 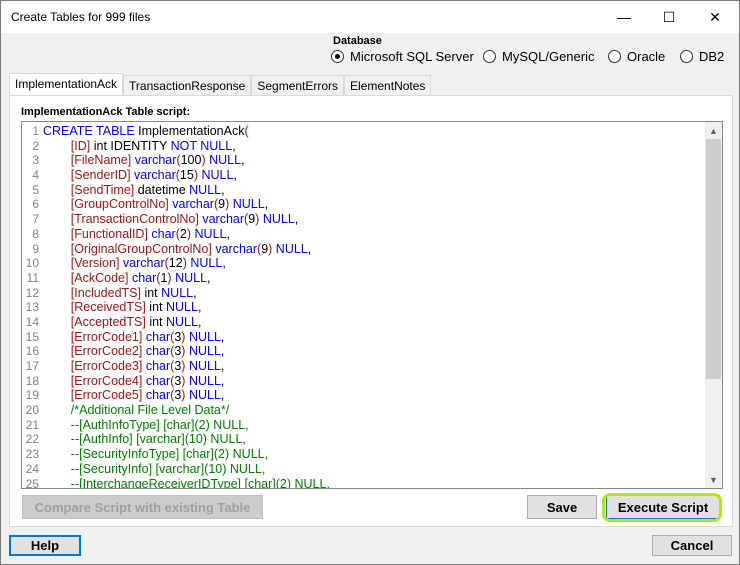 I want to click on radio-label: DB2, so click(x=712, y=56).